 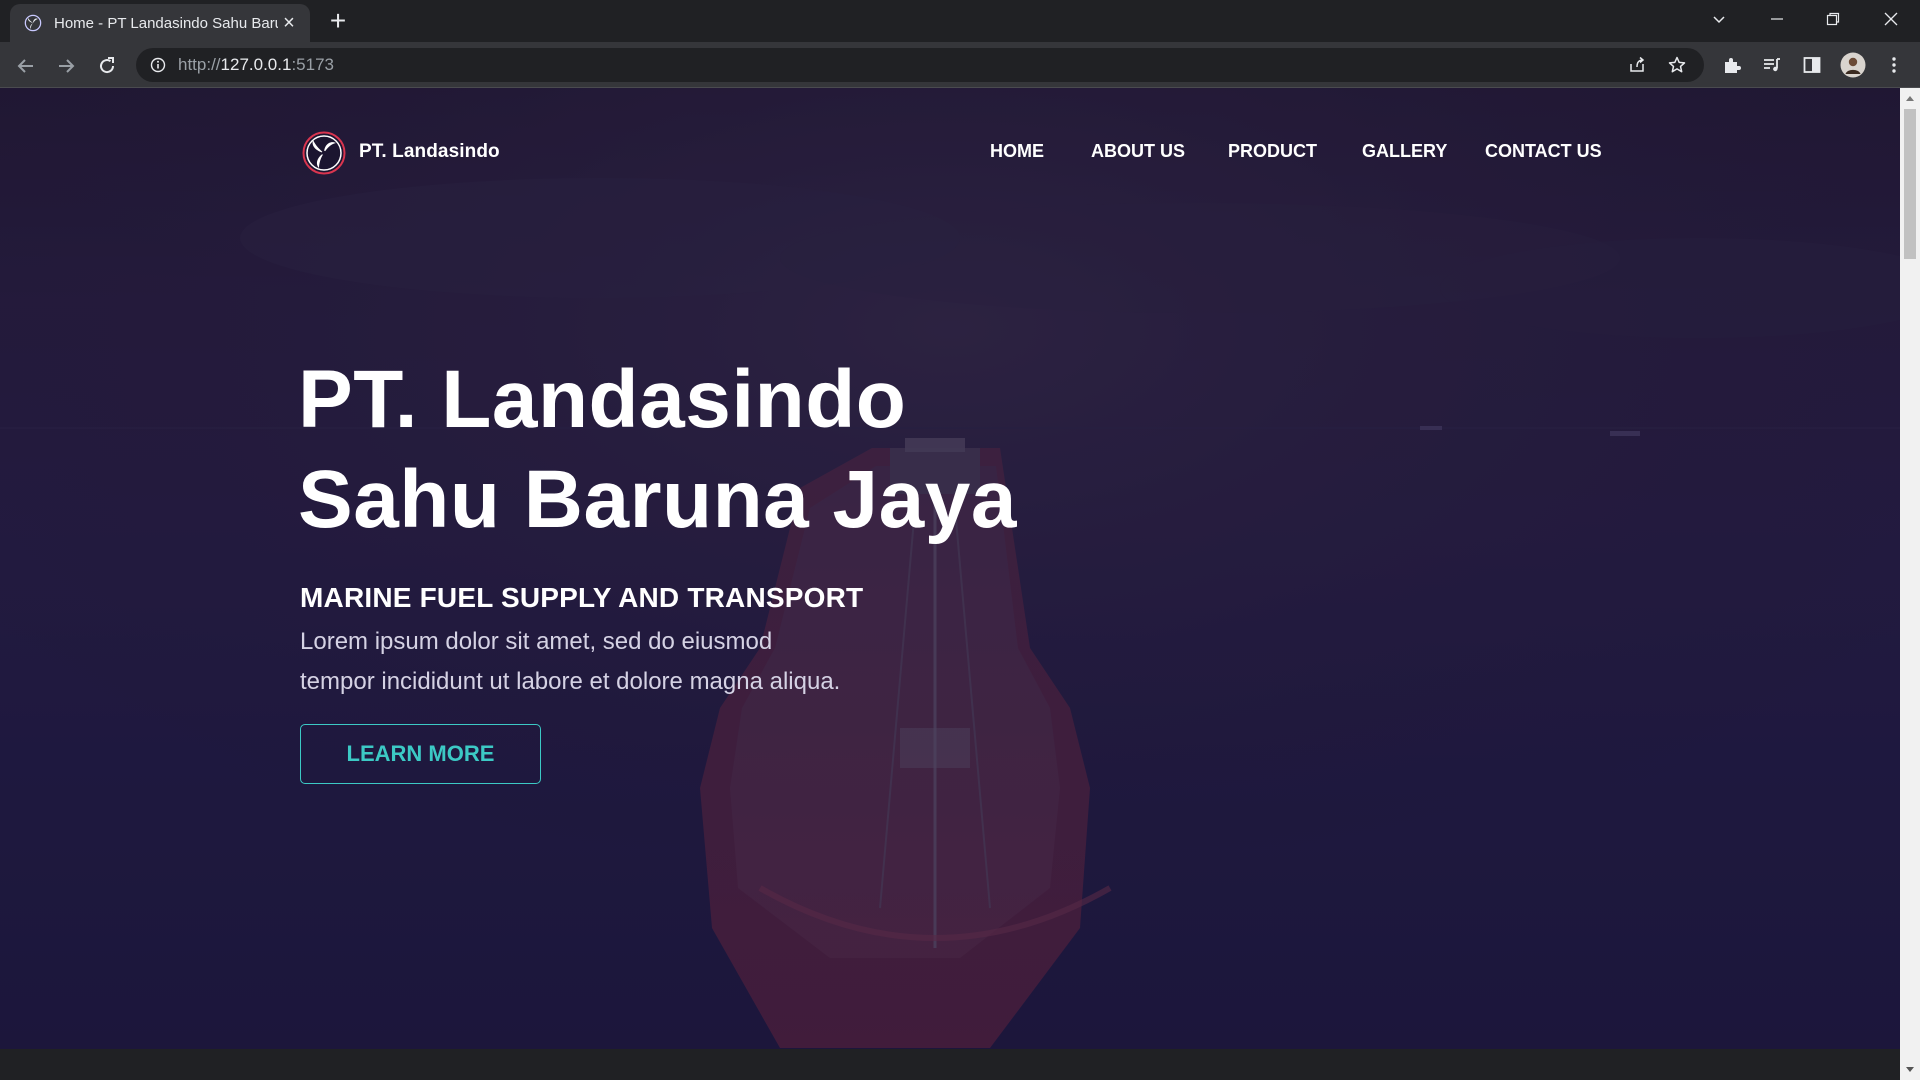 I want to click on tab-close-icon: ×, so click(x=289, y=23).